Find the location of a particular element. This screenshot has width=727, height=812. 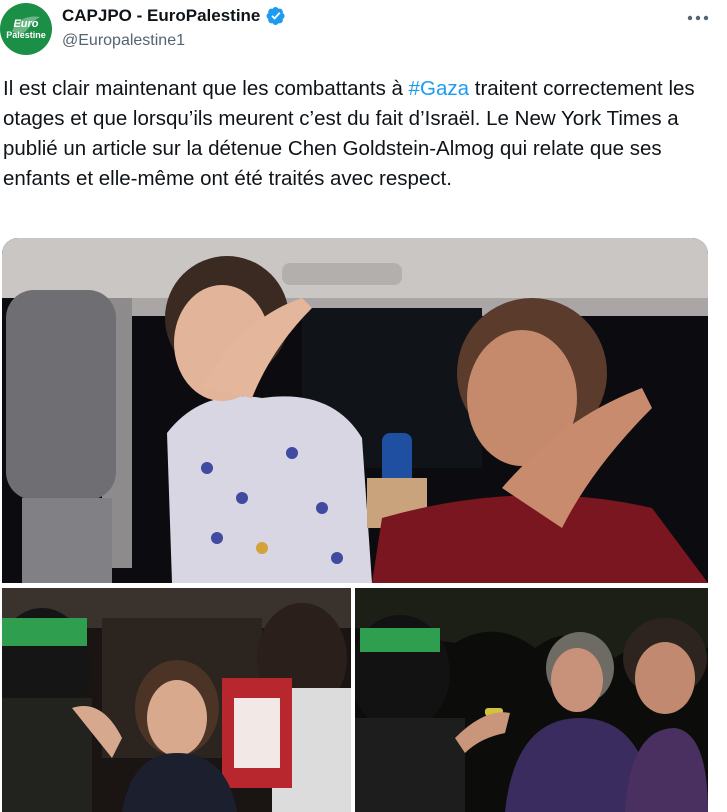

author-handle: @Europalestine1 is located at coordinates (123, 41).